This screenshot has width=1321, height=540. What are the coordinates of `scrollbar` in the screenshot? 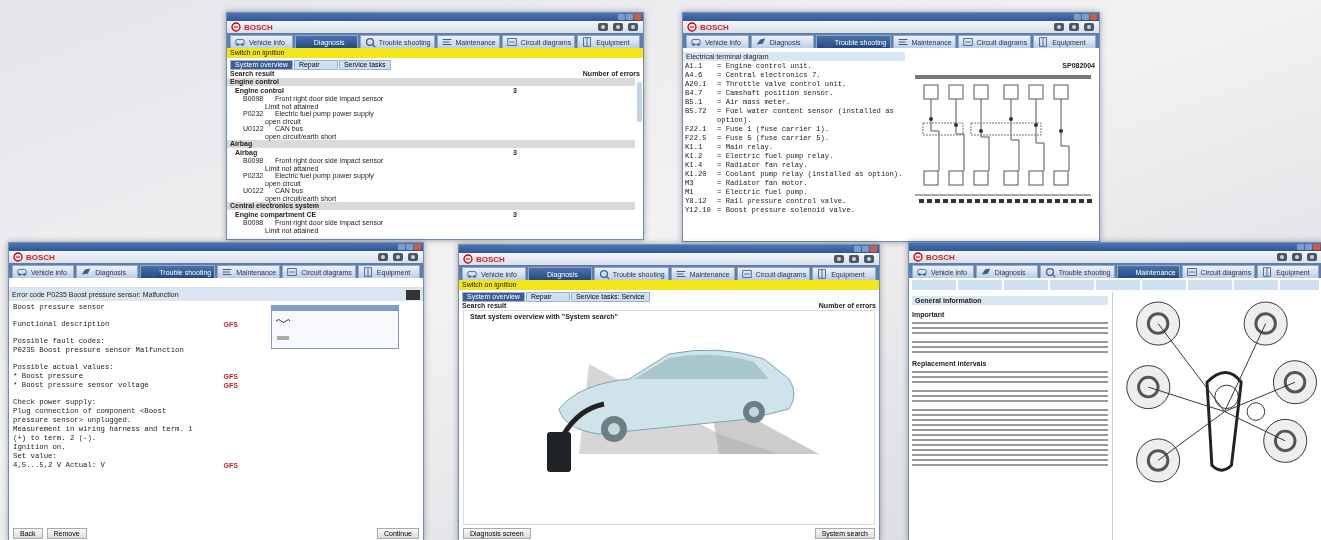 It's located at (639, 102).